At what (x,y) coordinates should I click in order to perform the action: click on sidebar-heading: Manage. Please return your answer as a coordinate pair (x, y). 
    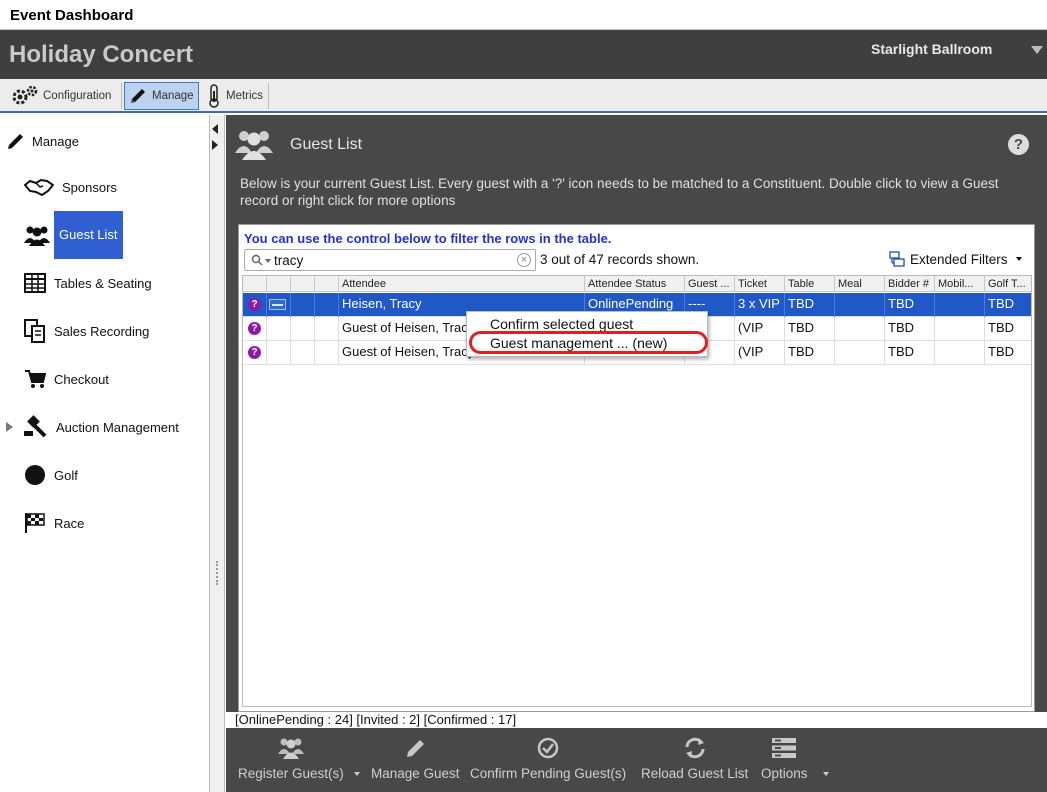
    Looking at the image, I should click on (42, 141).